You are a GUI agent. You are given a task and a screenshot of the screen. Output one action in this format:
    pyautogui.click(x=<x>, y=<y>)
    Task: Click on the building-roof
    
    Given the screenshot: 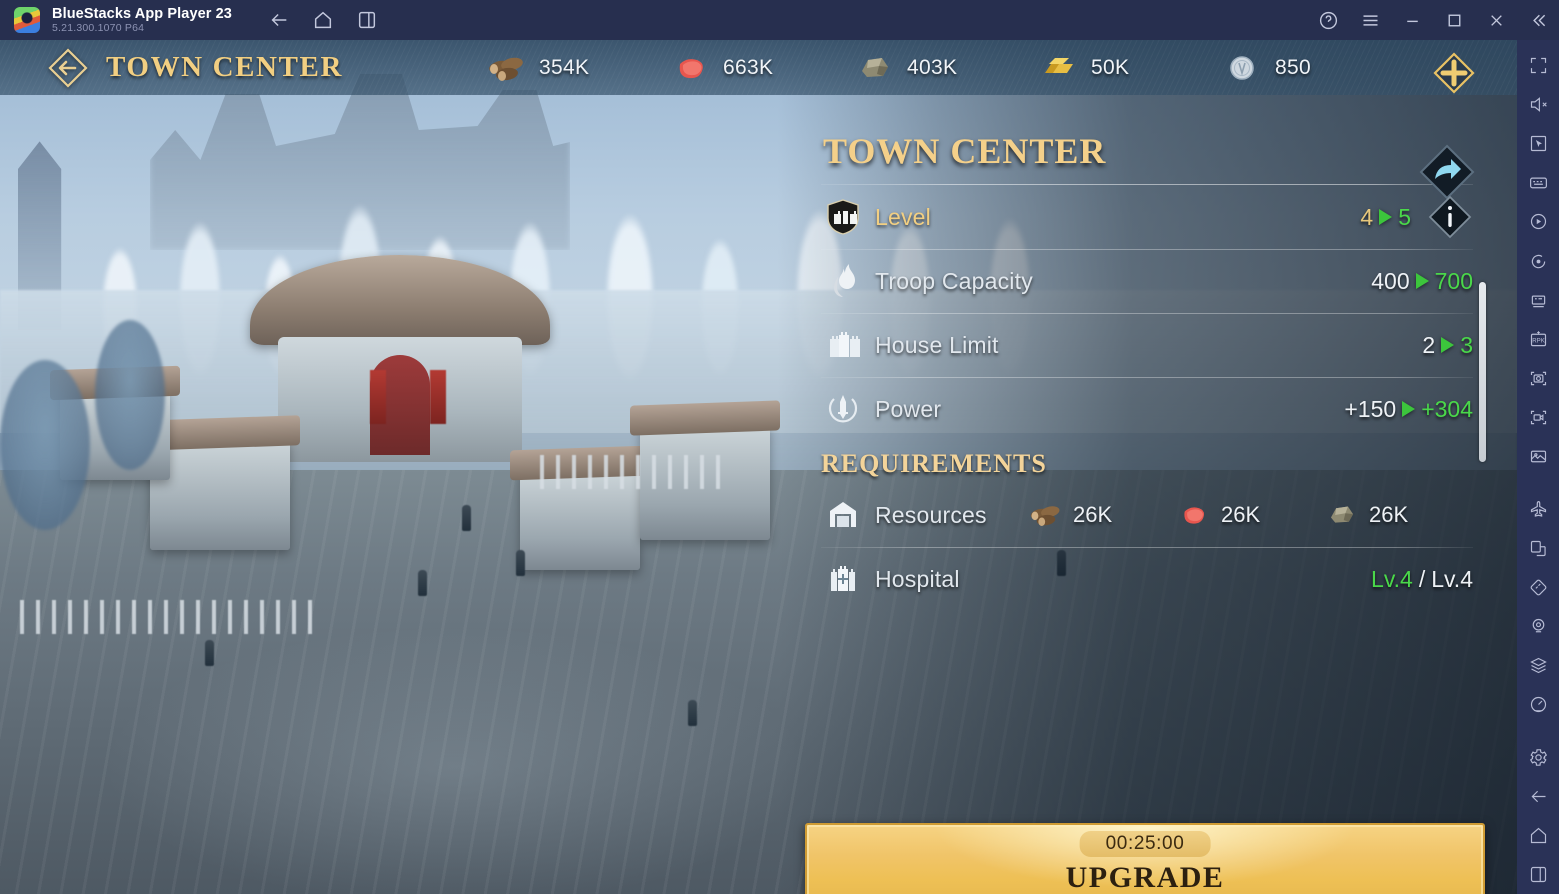 What is the action you would take?
    pyautogui.click(x=400, y=300)
    